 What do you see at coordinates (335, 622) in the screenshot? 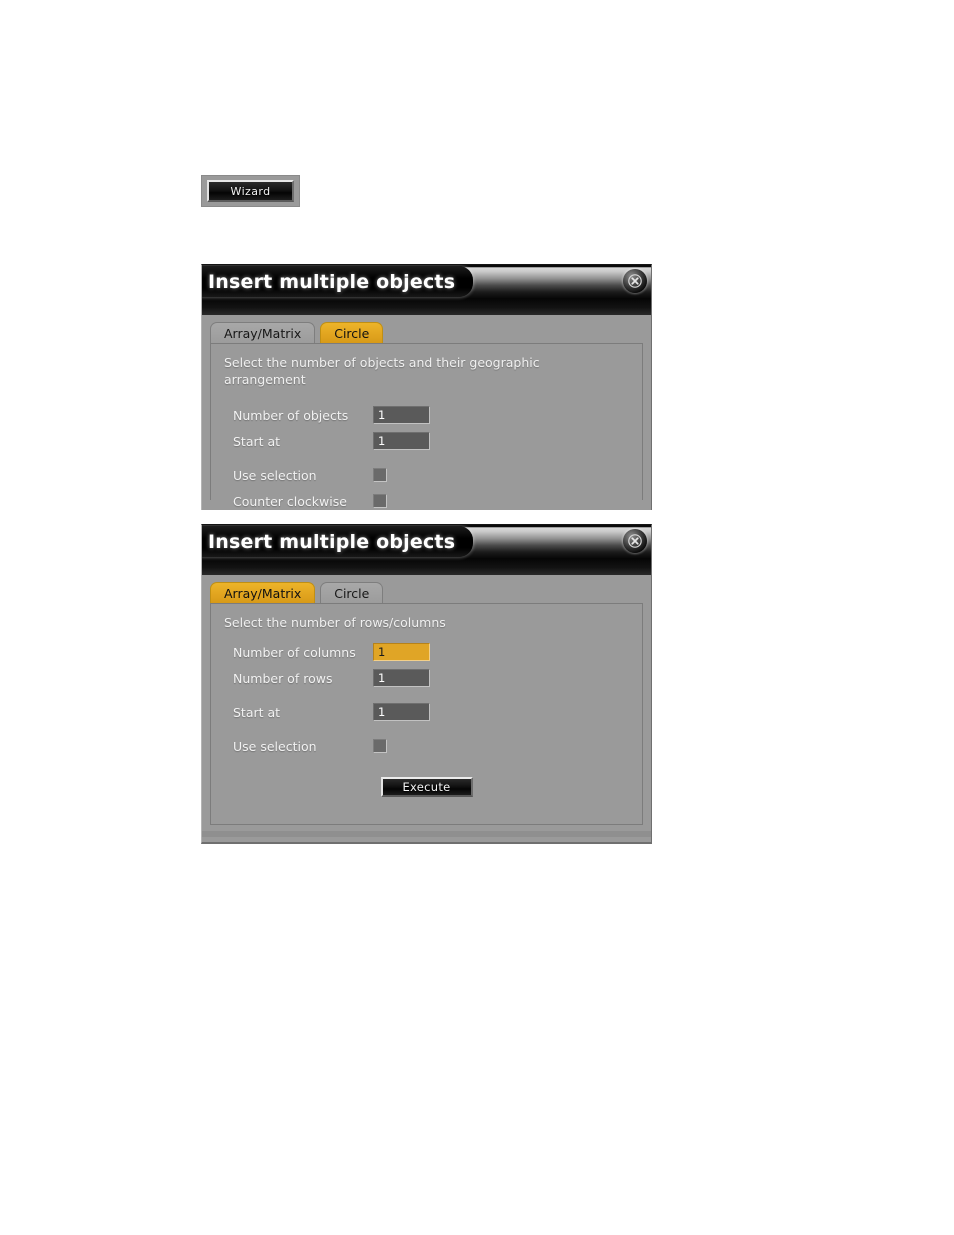
I see `array-hint-text: Select the number of rows/columns` at bounding box center [335, 622].